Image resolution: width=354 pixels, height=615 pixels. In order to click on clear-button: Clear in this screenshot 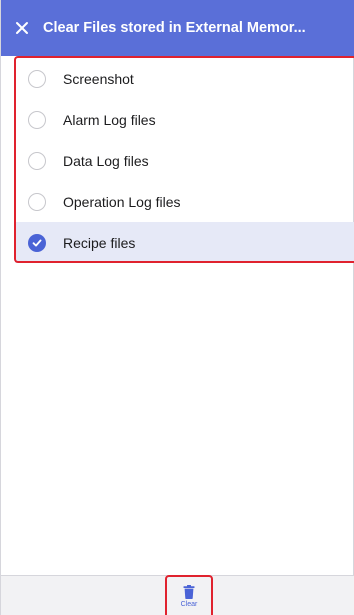, I will do `click(189, 595)`.